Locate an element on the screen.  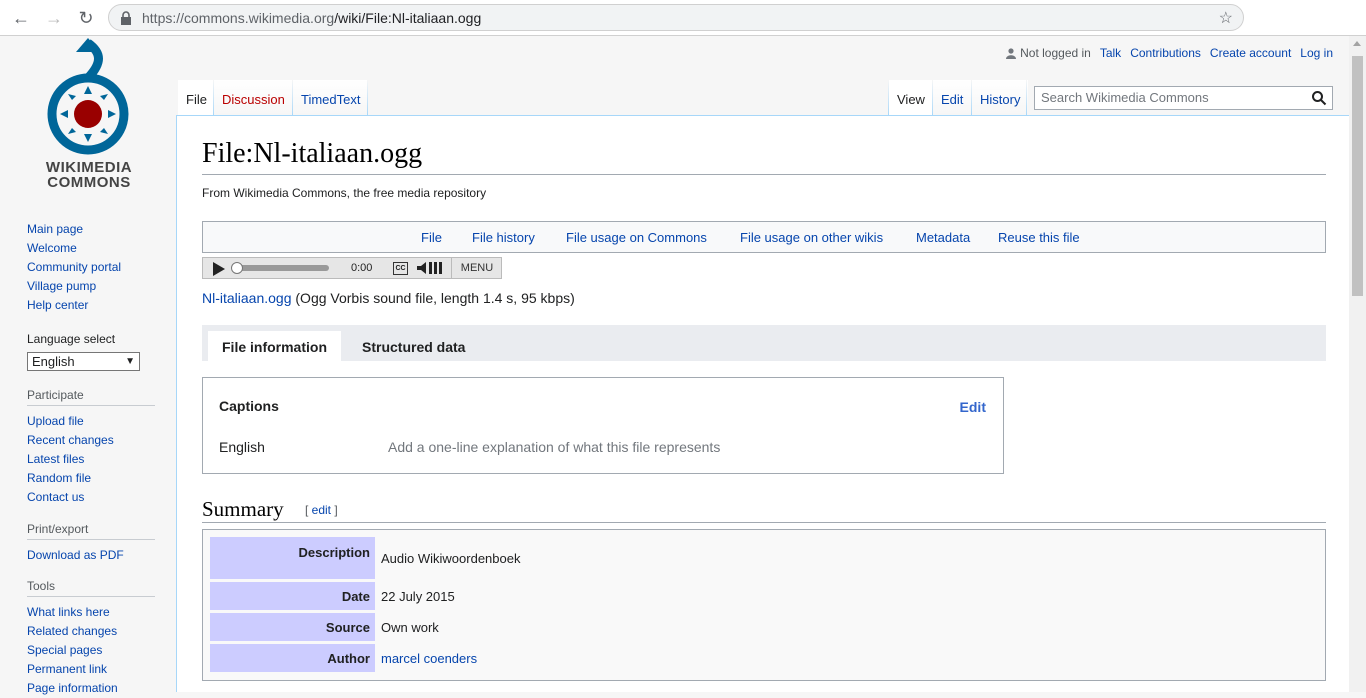
table-row: Author marcel coenders is located at coordinates (760, 658).